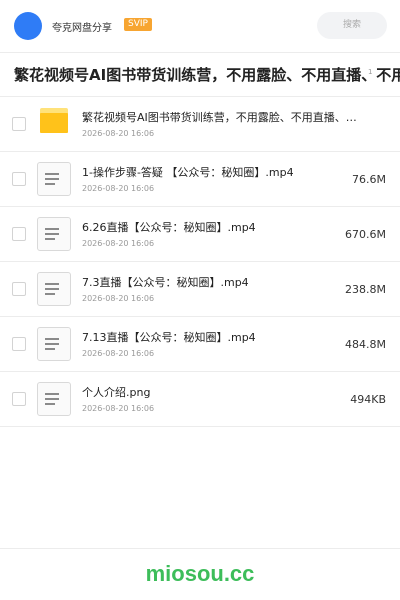 The width and height of the screenshot is (400, 600). Describe the element at coordinates (82, 28) in the screenshot. I see `brand-name: 夸克网盘分享` at that location.